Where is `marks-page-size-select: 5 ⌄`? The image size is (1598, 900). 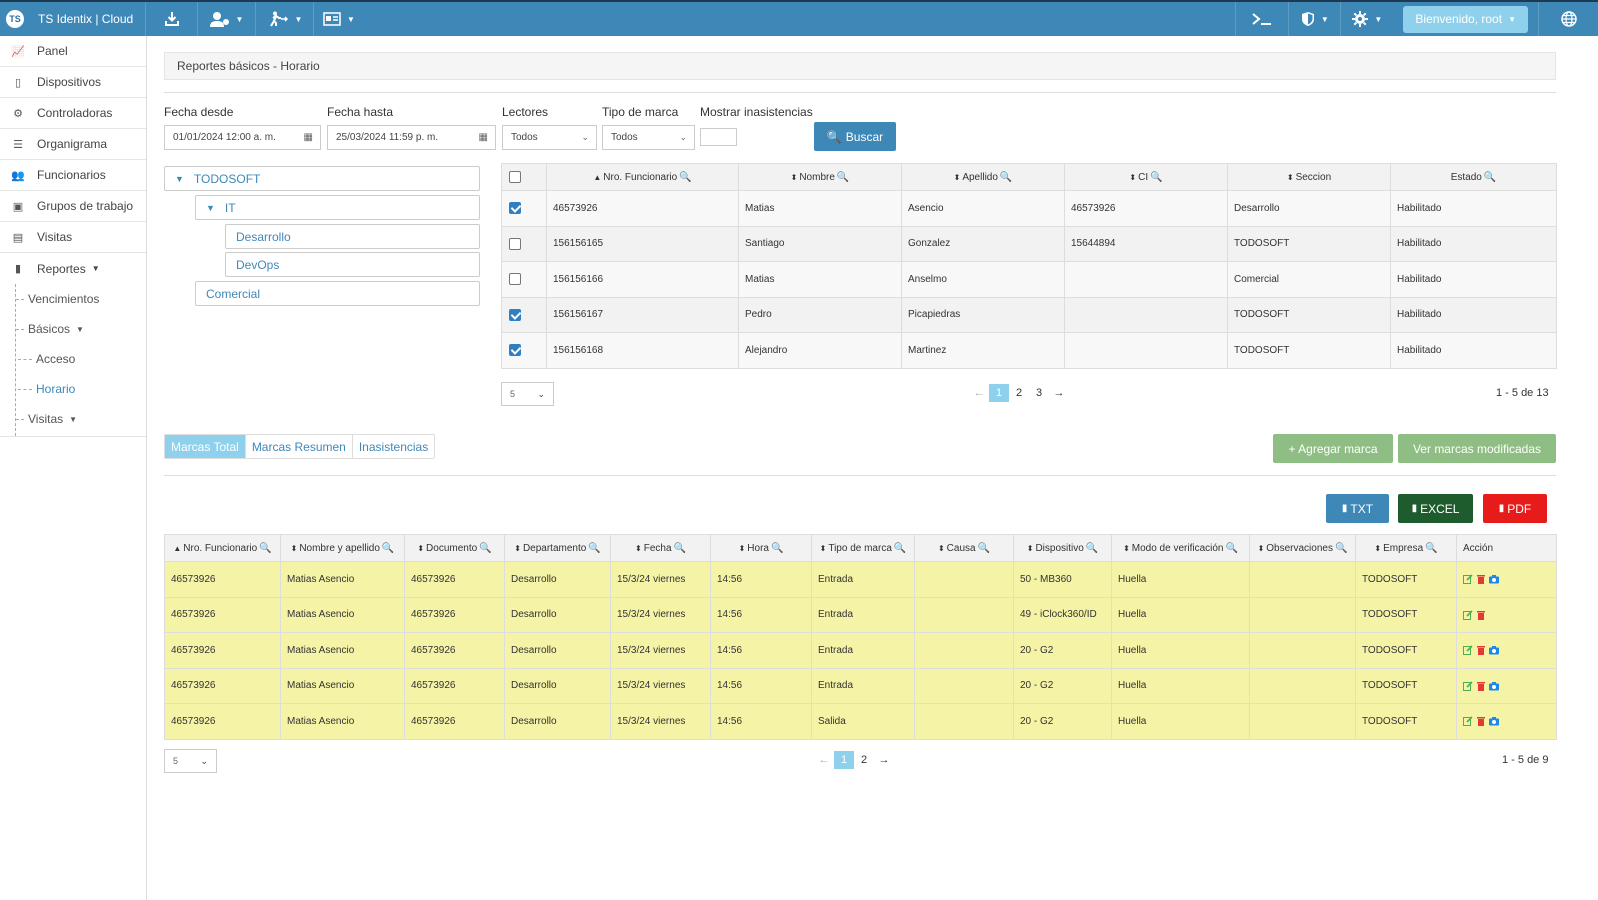 marks-page-size-select: 5 ⌄ is located at coordinates (190, 761).